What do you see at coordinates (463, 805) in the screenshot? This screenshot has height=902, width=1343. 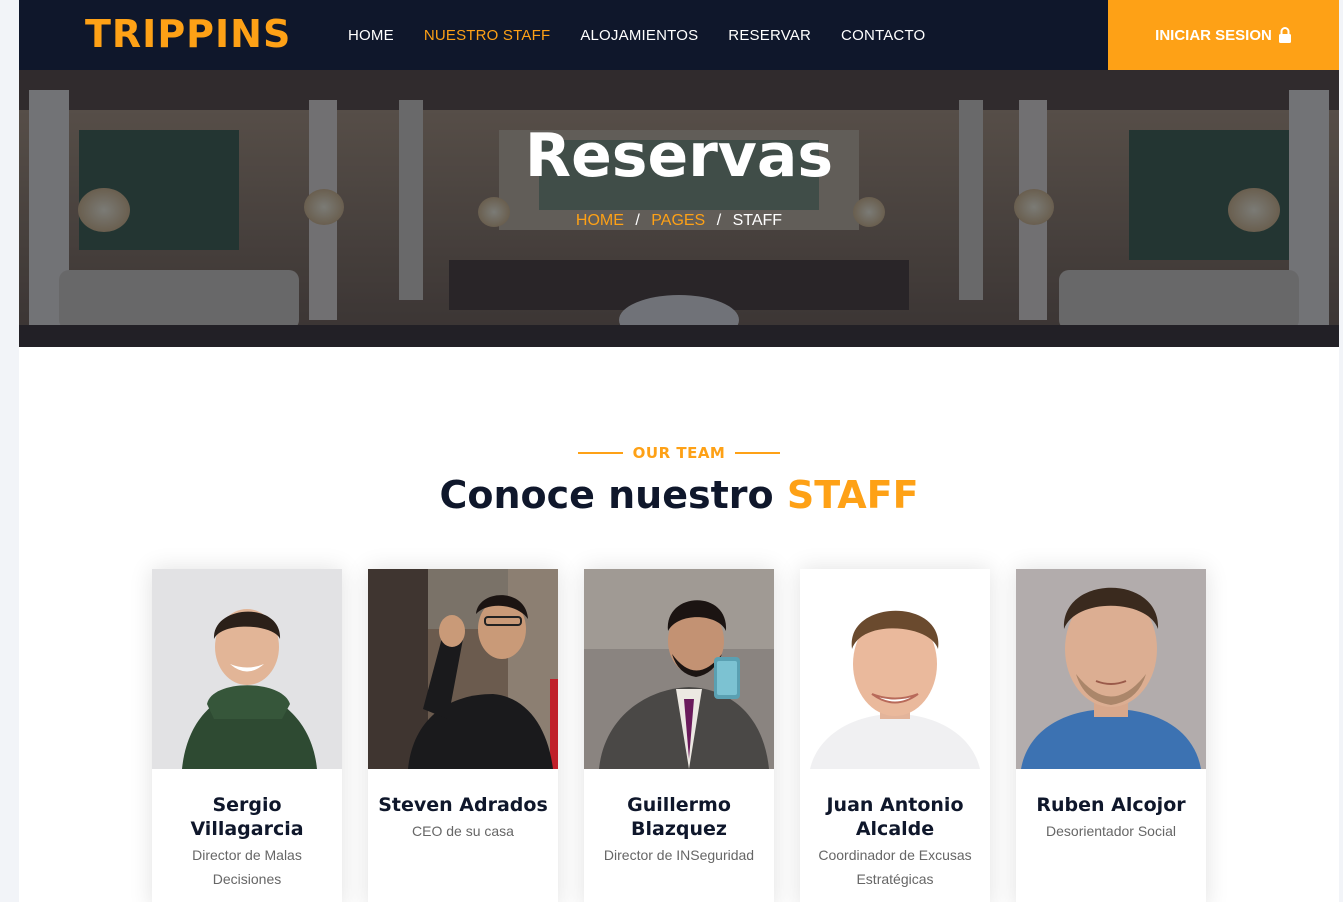 I see `team-member-name: Steven Adrados` at bounding box center [463, 805].